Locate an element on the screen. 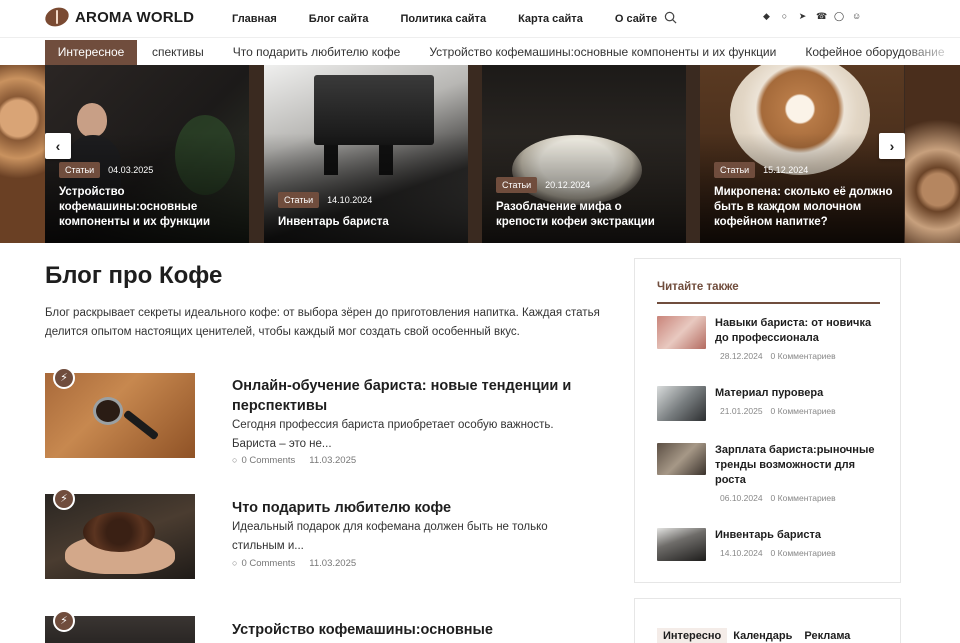 This screenshot has width=960, height=643. post-title: Что подарить любителю кофе is located at coordinates (412, 508).